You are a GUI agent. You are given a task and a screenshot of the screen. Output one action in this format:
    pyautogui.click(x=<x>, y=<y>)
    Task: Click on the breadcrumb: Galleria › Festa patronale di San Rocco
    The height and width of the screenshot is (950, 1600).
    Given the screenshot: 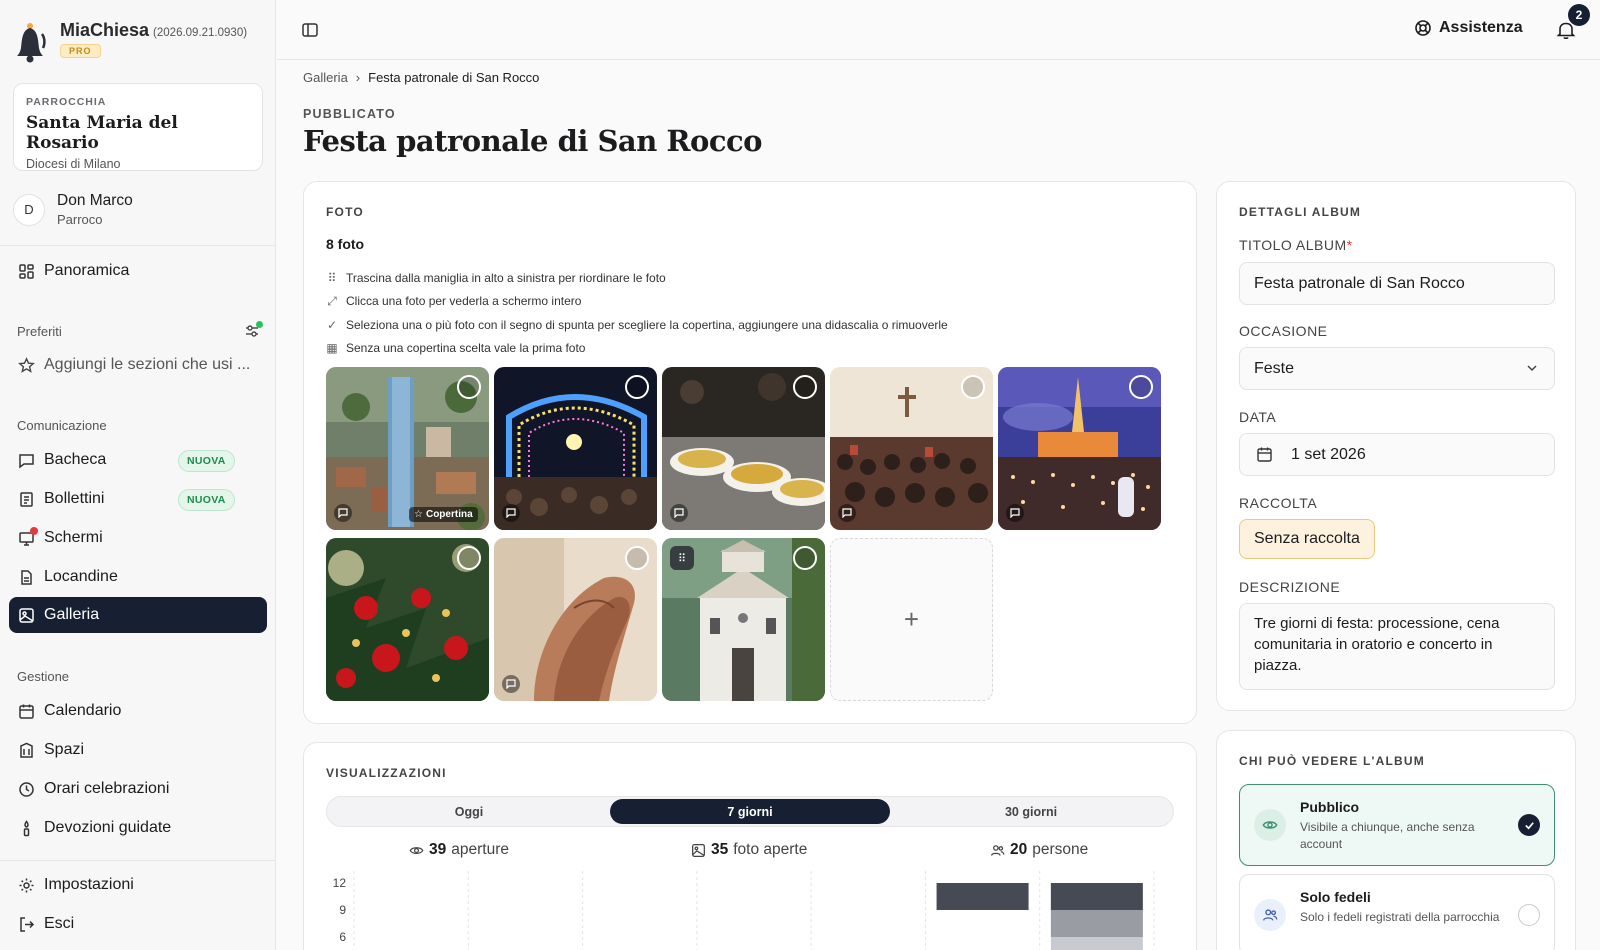 What is the action you would take?
    pyautogui.click(x=421, y=77)
    